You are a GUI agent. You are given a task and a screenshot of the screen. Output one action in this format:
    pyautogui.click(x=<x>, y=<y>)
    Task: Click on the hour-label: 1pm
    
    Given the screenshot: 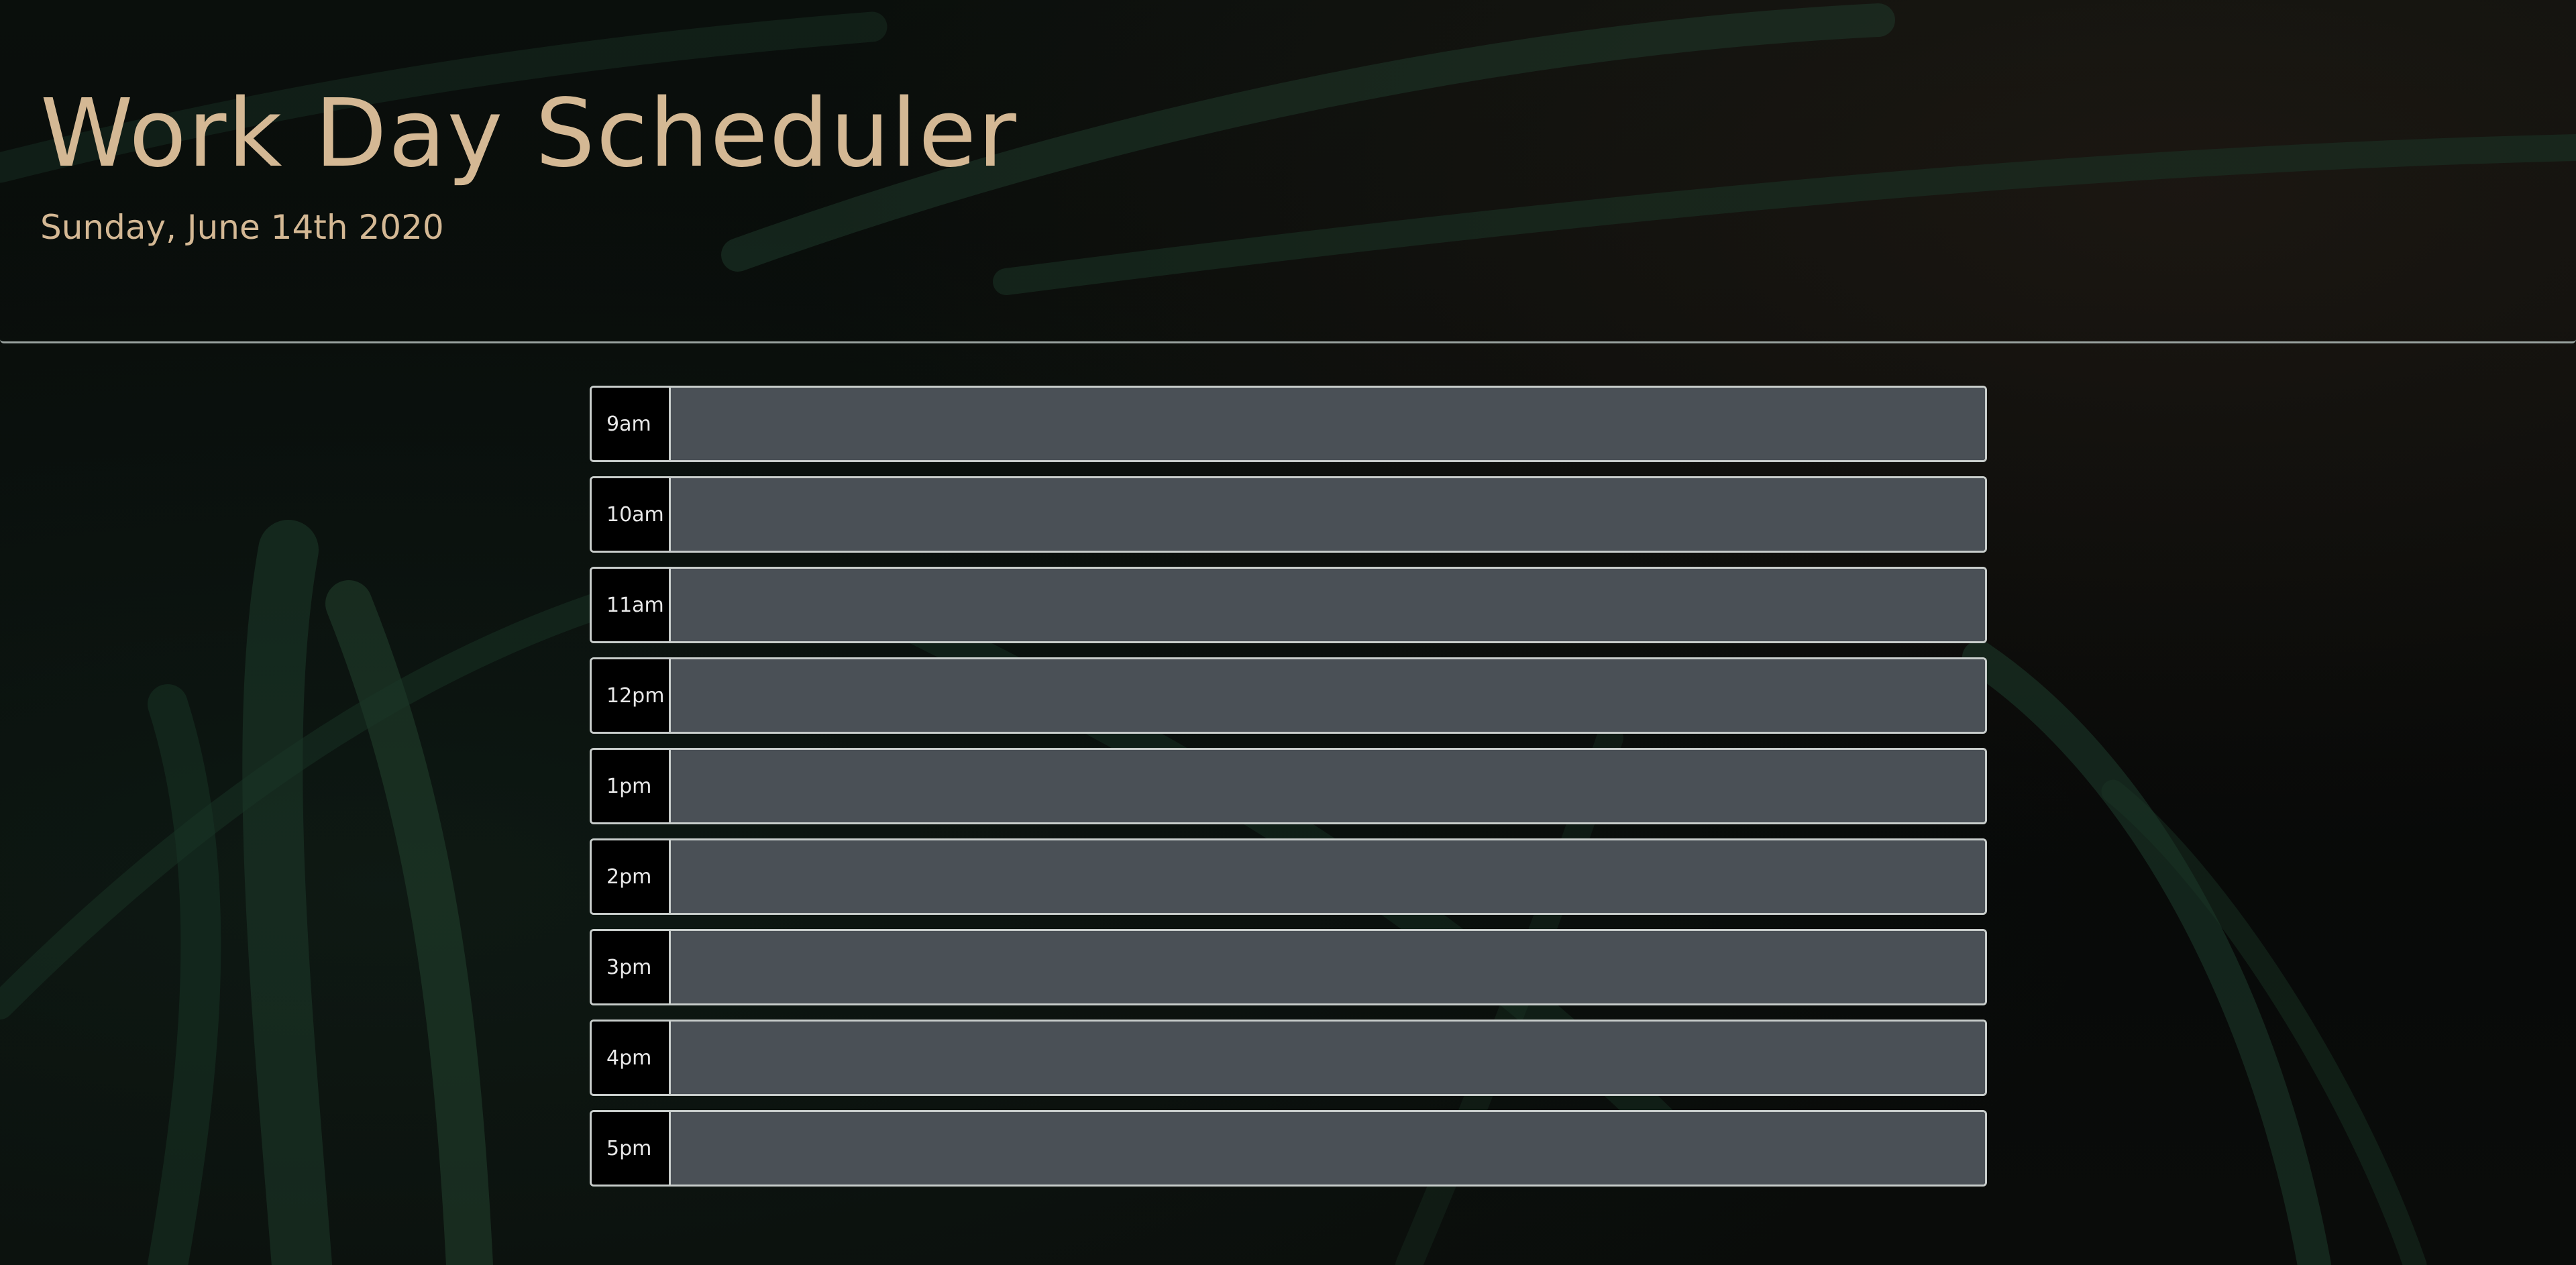 What is the action you would take?
    pyautogui.click(x=631, y=786)
    